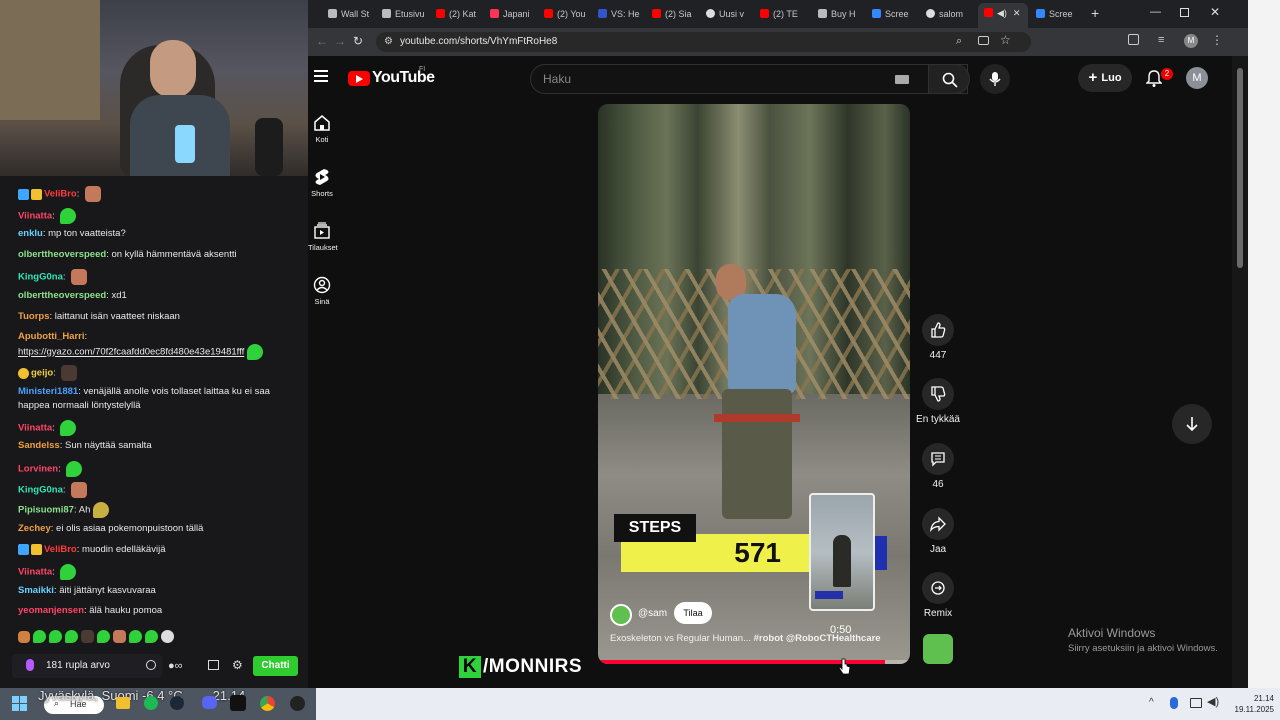  What do you see at coordinates (322, 183) in the screenshot?
I see `nav-shorts: Shorts` at bounding box center [322, 183].